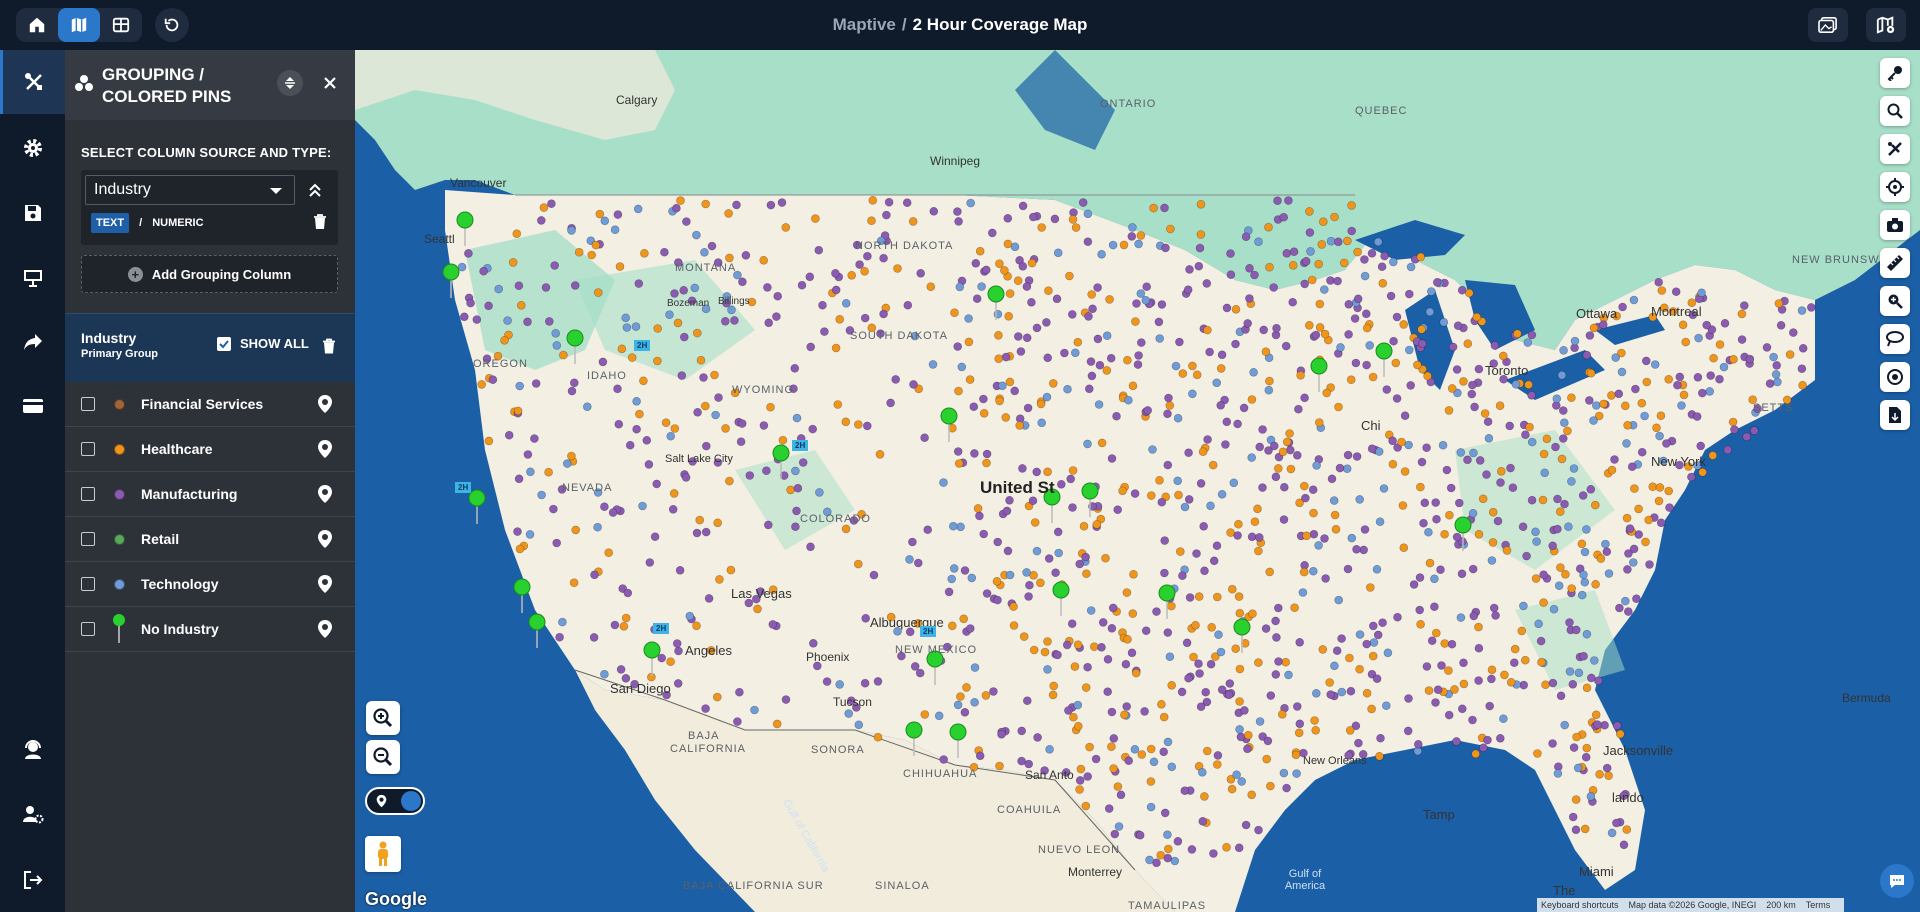  Describe the element at coordinates (1828, 25) in the screenshot. I see `image-export-button` at that location.